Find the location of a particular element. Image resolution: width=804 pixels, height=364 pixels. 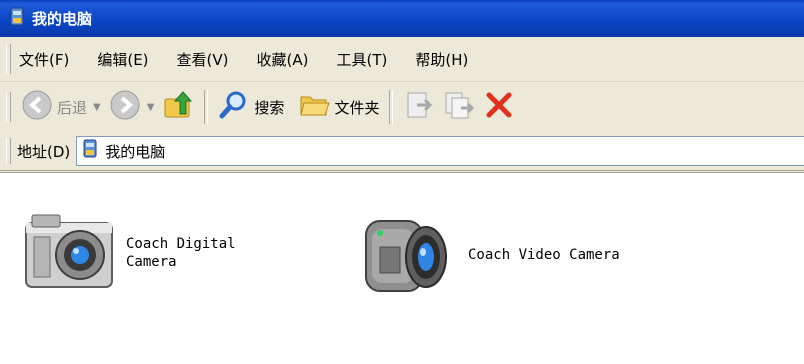

menu-grip is located at coordinates (8, 59).